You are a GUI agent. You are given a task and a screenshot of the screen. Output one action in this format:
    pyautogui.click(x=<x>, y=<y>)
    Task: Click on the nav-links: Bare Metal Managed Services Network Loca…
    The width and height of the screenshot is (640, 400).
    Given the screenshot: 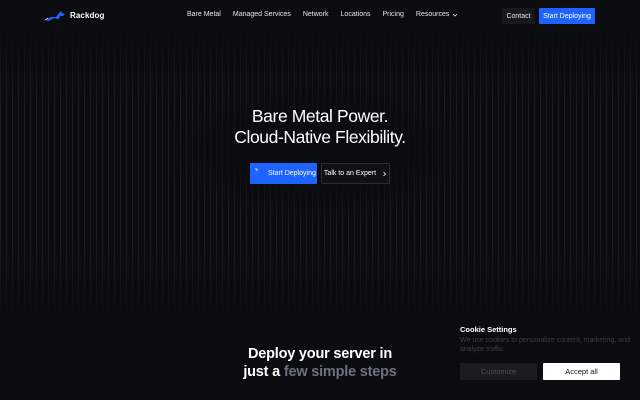 What is the action you would take?
    pyautogui.click(x=322, y=14)
    